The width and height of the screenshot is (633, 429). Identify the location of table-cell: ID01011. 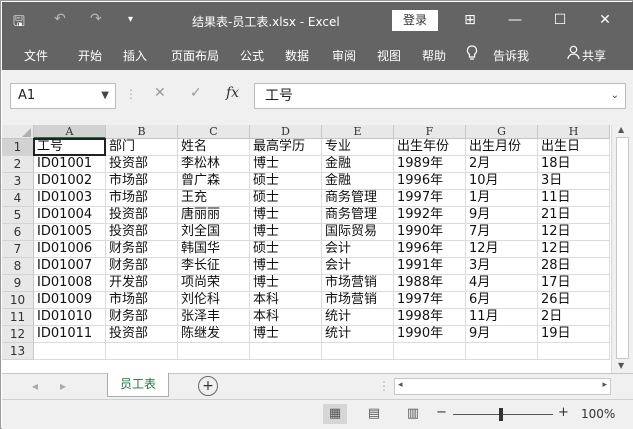
(70, 334).